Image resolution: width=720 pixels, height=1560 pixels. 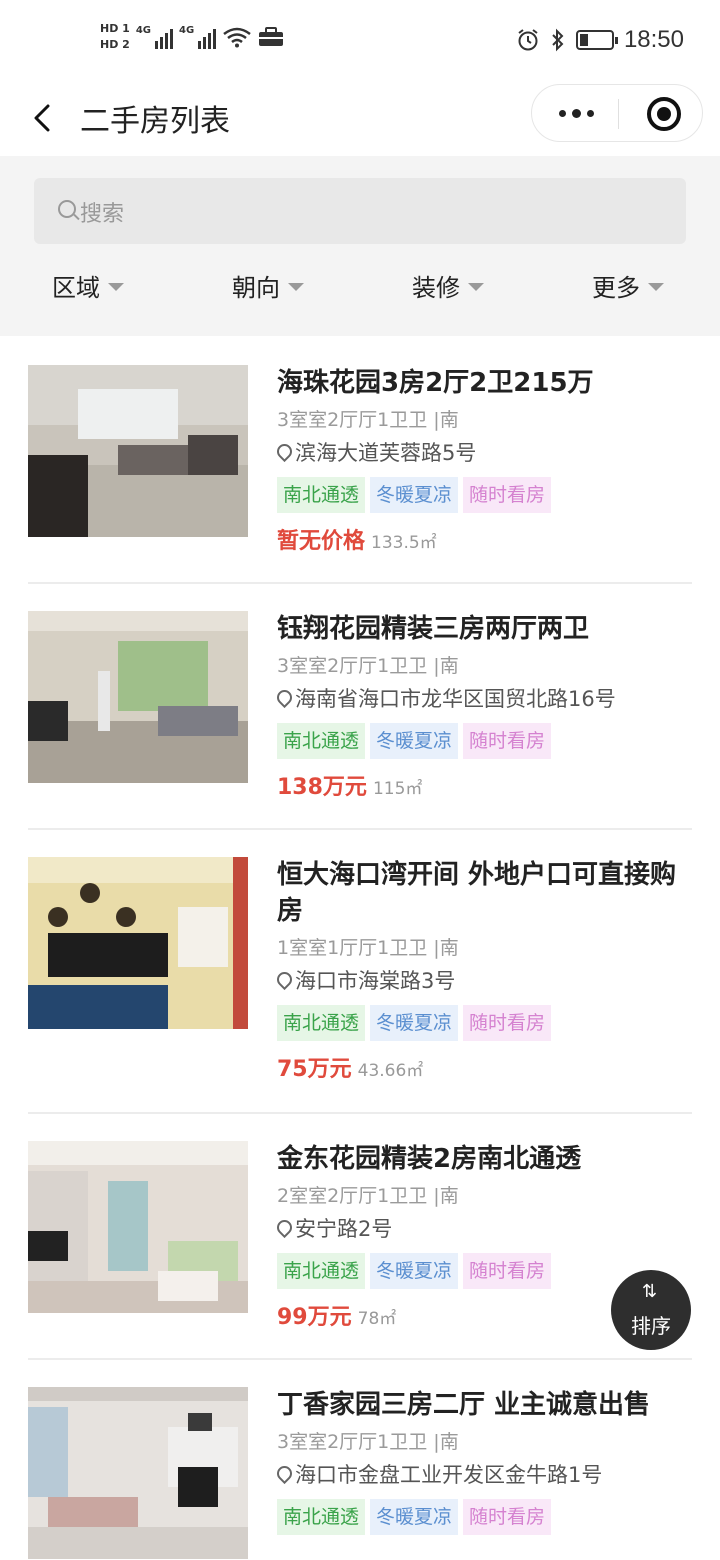 I want to click on network-type-label-2: 4G, so click(x=187, y=30).